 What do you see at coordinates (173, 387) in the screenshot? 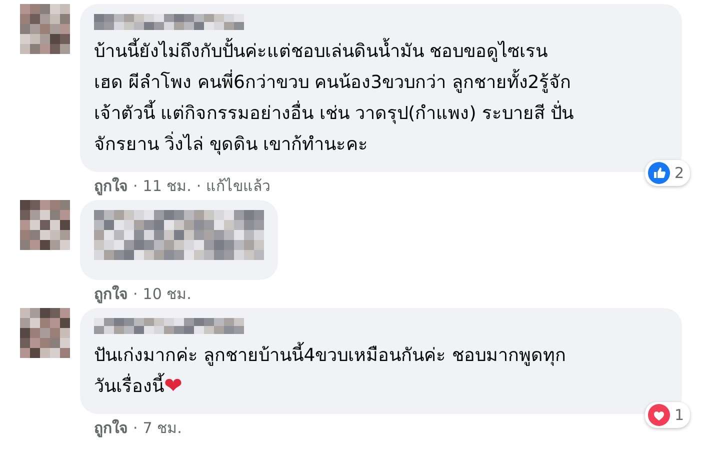
I see `heart-emoji: ❤` at bounding box center [173, 387].